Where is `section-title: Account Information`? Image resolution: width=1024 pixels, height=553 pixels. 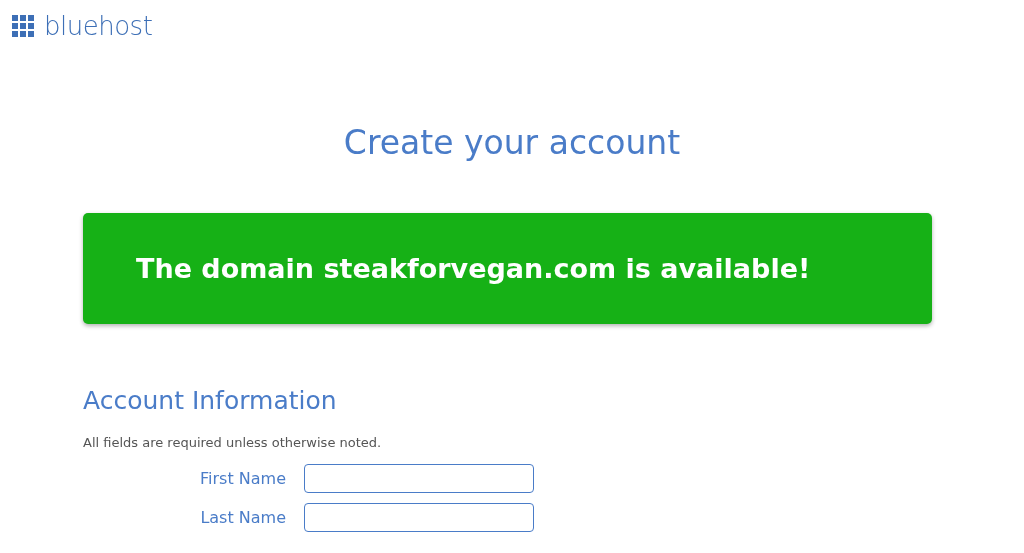
section-title: Account Information is located at coordinates (210, 401).